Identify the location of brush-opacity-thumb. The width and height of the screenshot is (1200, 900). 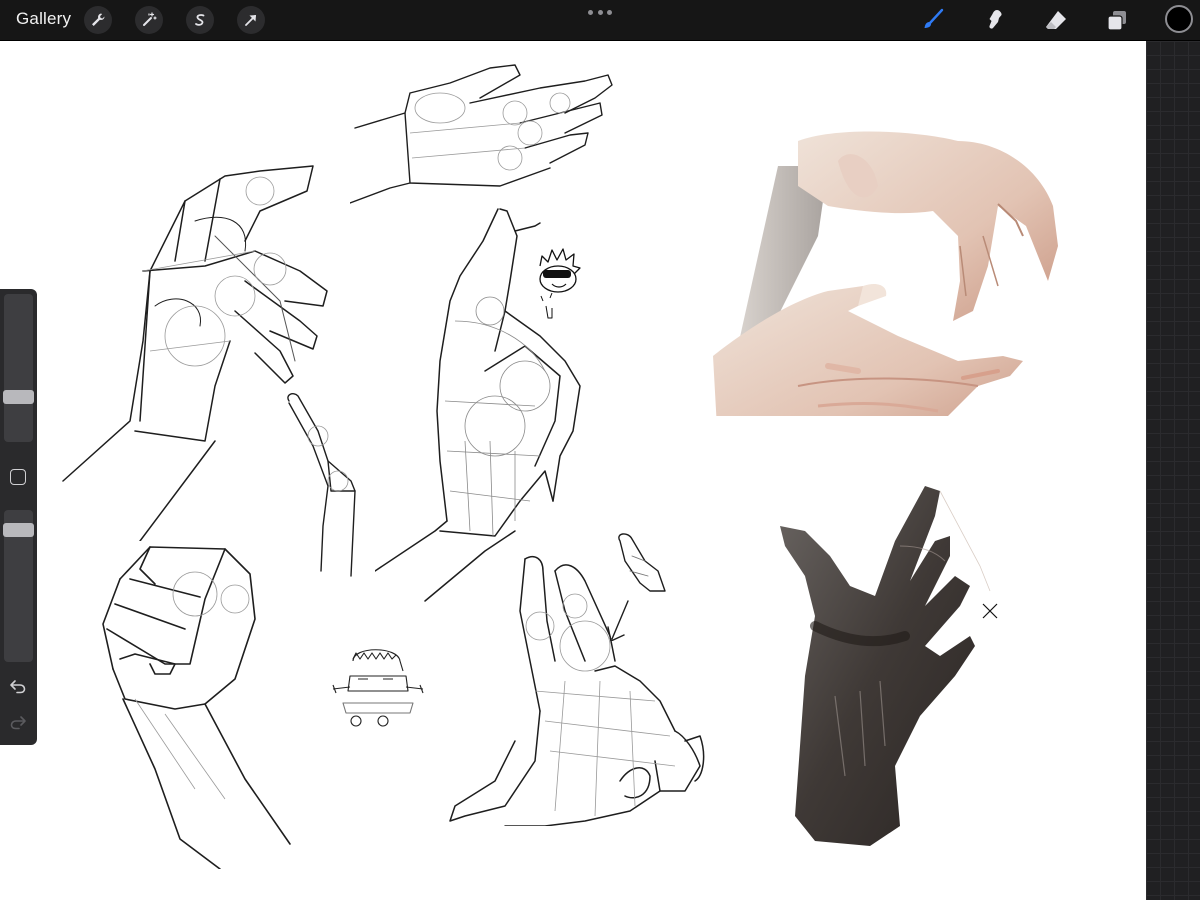
(18, 529).